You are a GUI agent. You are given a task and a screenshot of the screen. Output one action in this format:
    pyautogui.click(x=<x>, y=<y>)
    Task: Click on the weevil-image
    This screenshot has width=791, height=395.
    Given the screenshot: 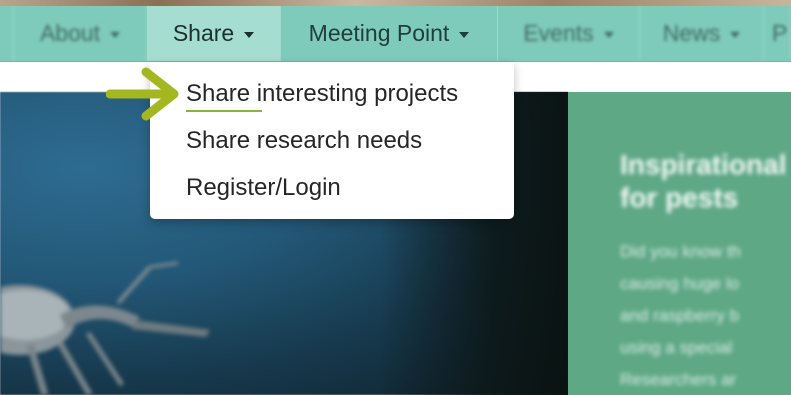 What is the action you would take?
    pyautogui.click(x=105, y=328)
    